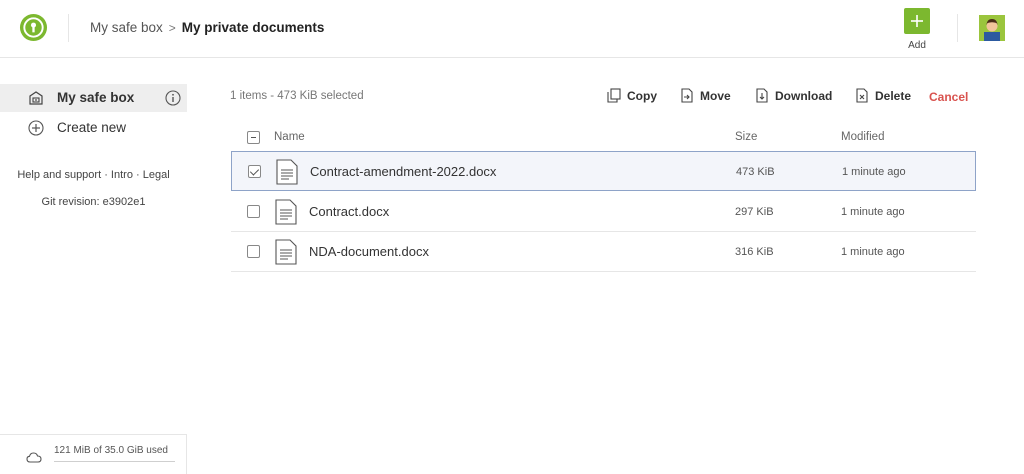  What do you see at coordinates (804, 95) in the screenshot?
I see `download-label: Download` at bounding box center [804, 95].